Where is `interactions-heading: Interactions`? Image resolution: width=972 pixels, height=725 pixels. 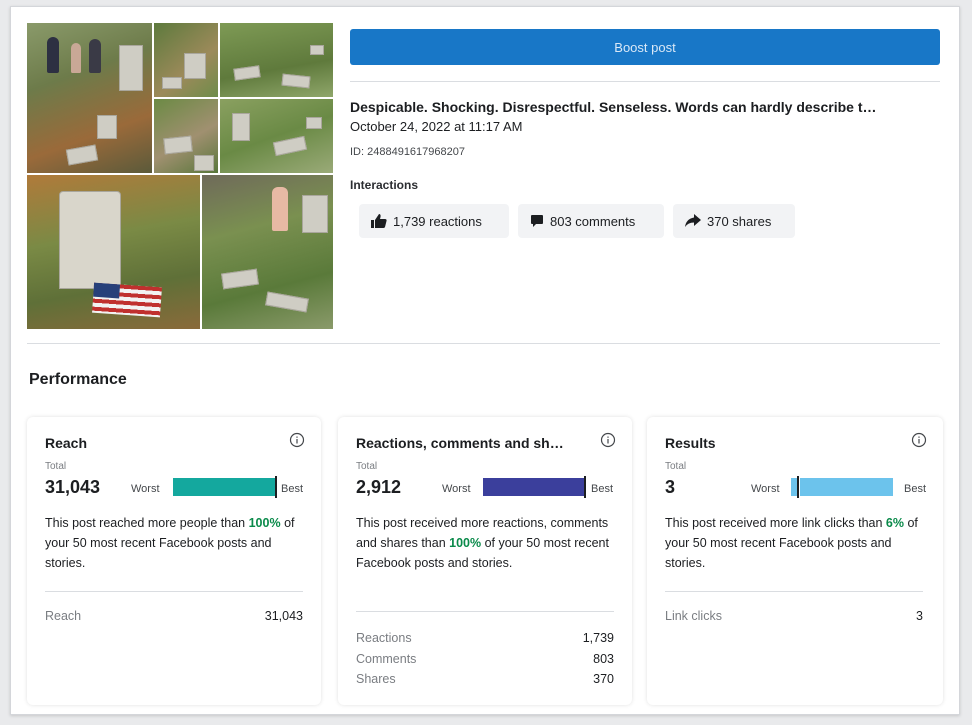 interactions-heading: Interactions is located at coordinates (384, 185).